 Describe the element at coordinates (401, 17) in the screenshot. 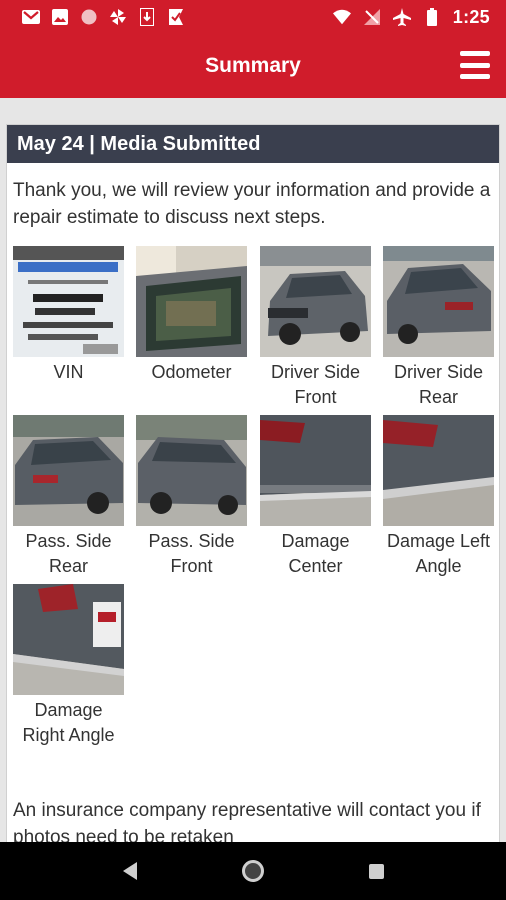

I see `airplane-icon` at that location.